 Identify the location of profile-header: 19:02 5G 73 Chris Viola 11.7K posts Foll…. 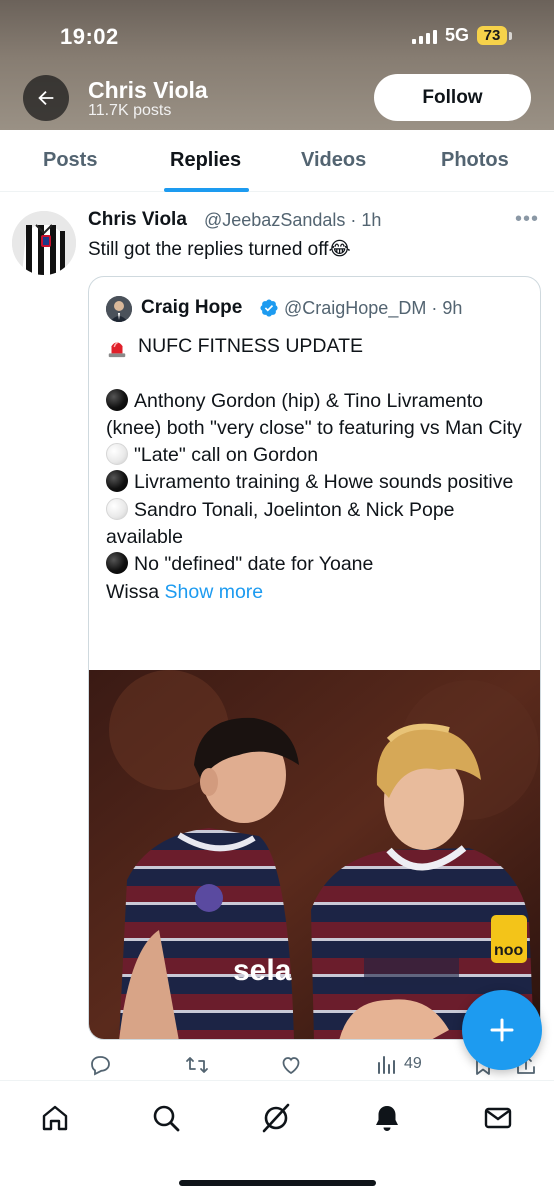
(277, 65).